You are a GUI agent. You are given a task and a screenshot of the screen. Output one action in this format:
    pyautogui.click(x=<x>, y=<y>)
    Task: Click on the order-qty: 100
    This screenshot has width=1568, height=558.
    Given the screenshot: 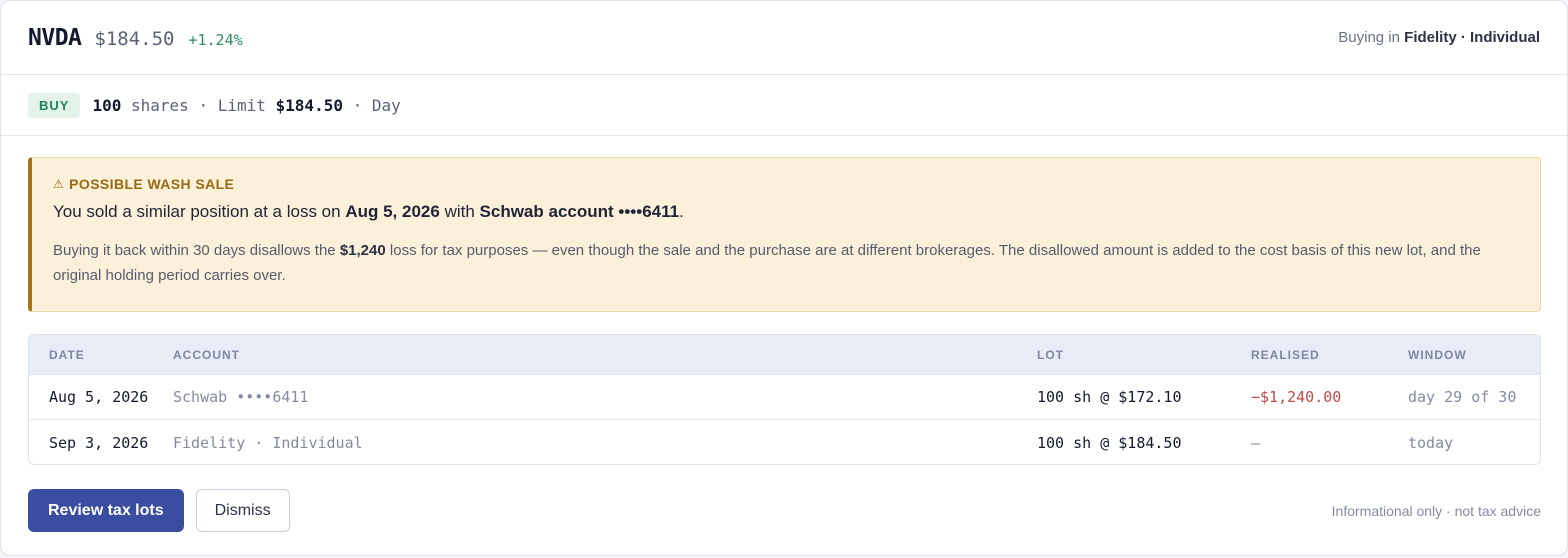 What is the action you would take?
    pyautogui.click(x=107, y=105)
    